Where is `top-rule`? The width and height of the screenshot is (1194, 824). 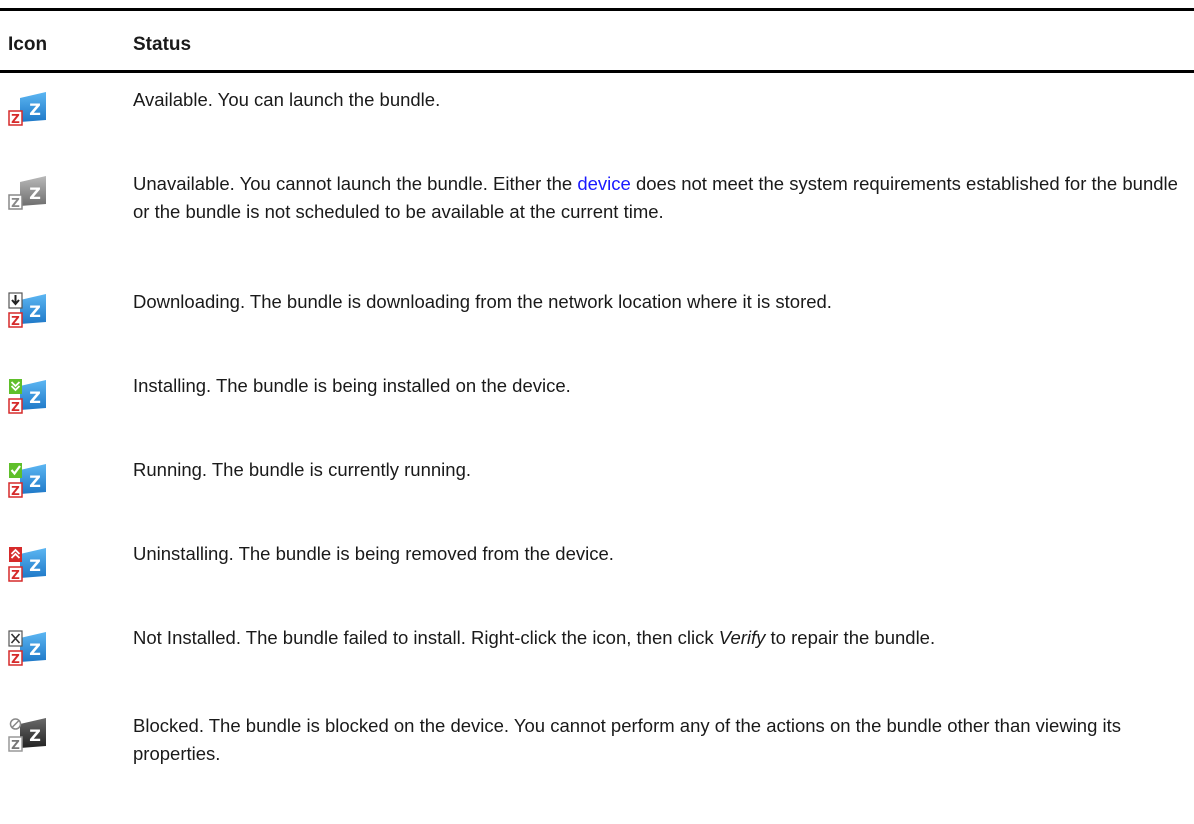
top-rule is located at coordinates (597, 9).